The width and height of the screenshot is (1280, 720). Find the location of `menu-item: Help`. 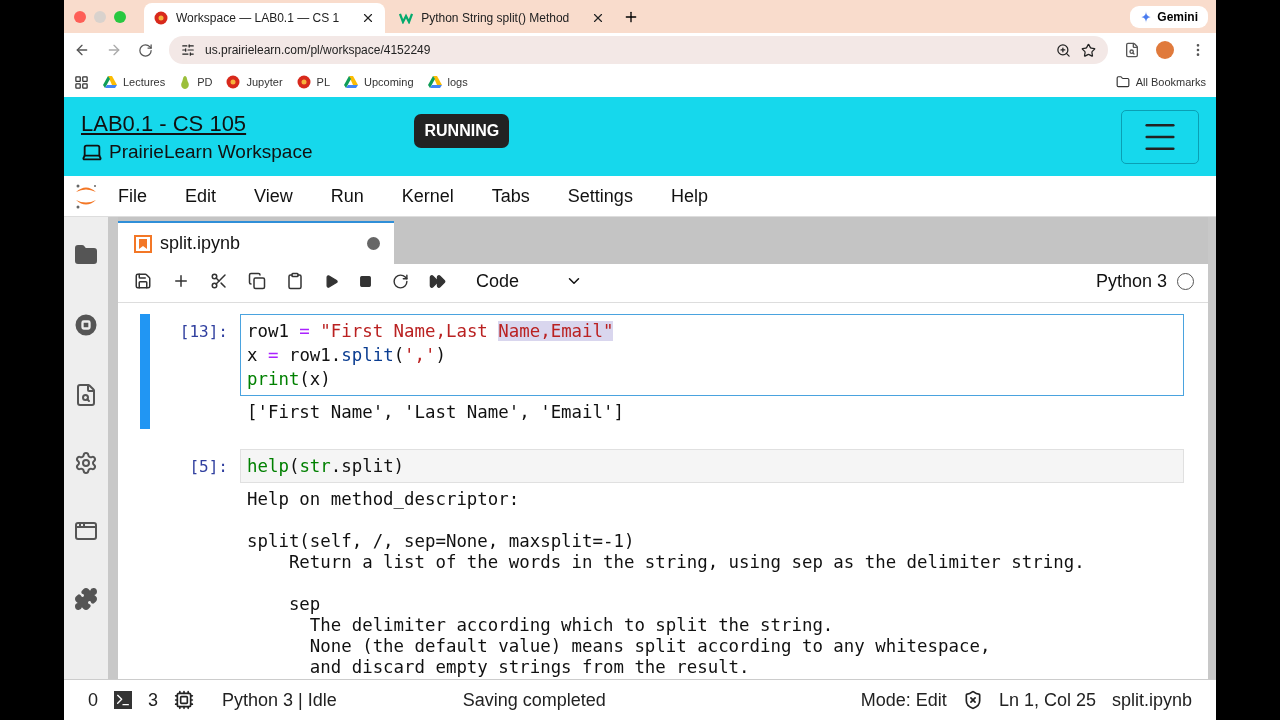

menu-item: Help is located at coordinates (688, 196).